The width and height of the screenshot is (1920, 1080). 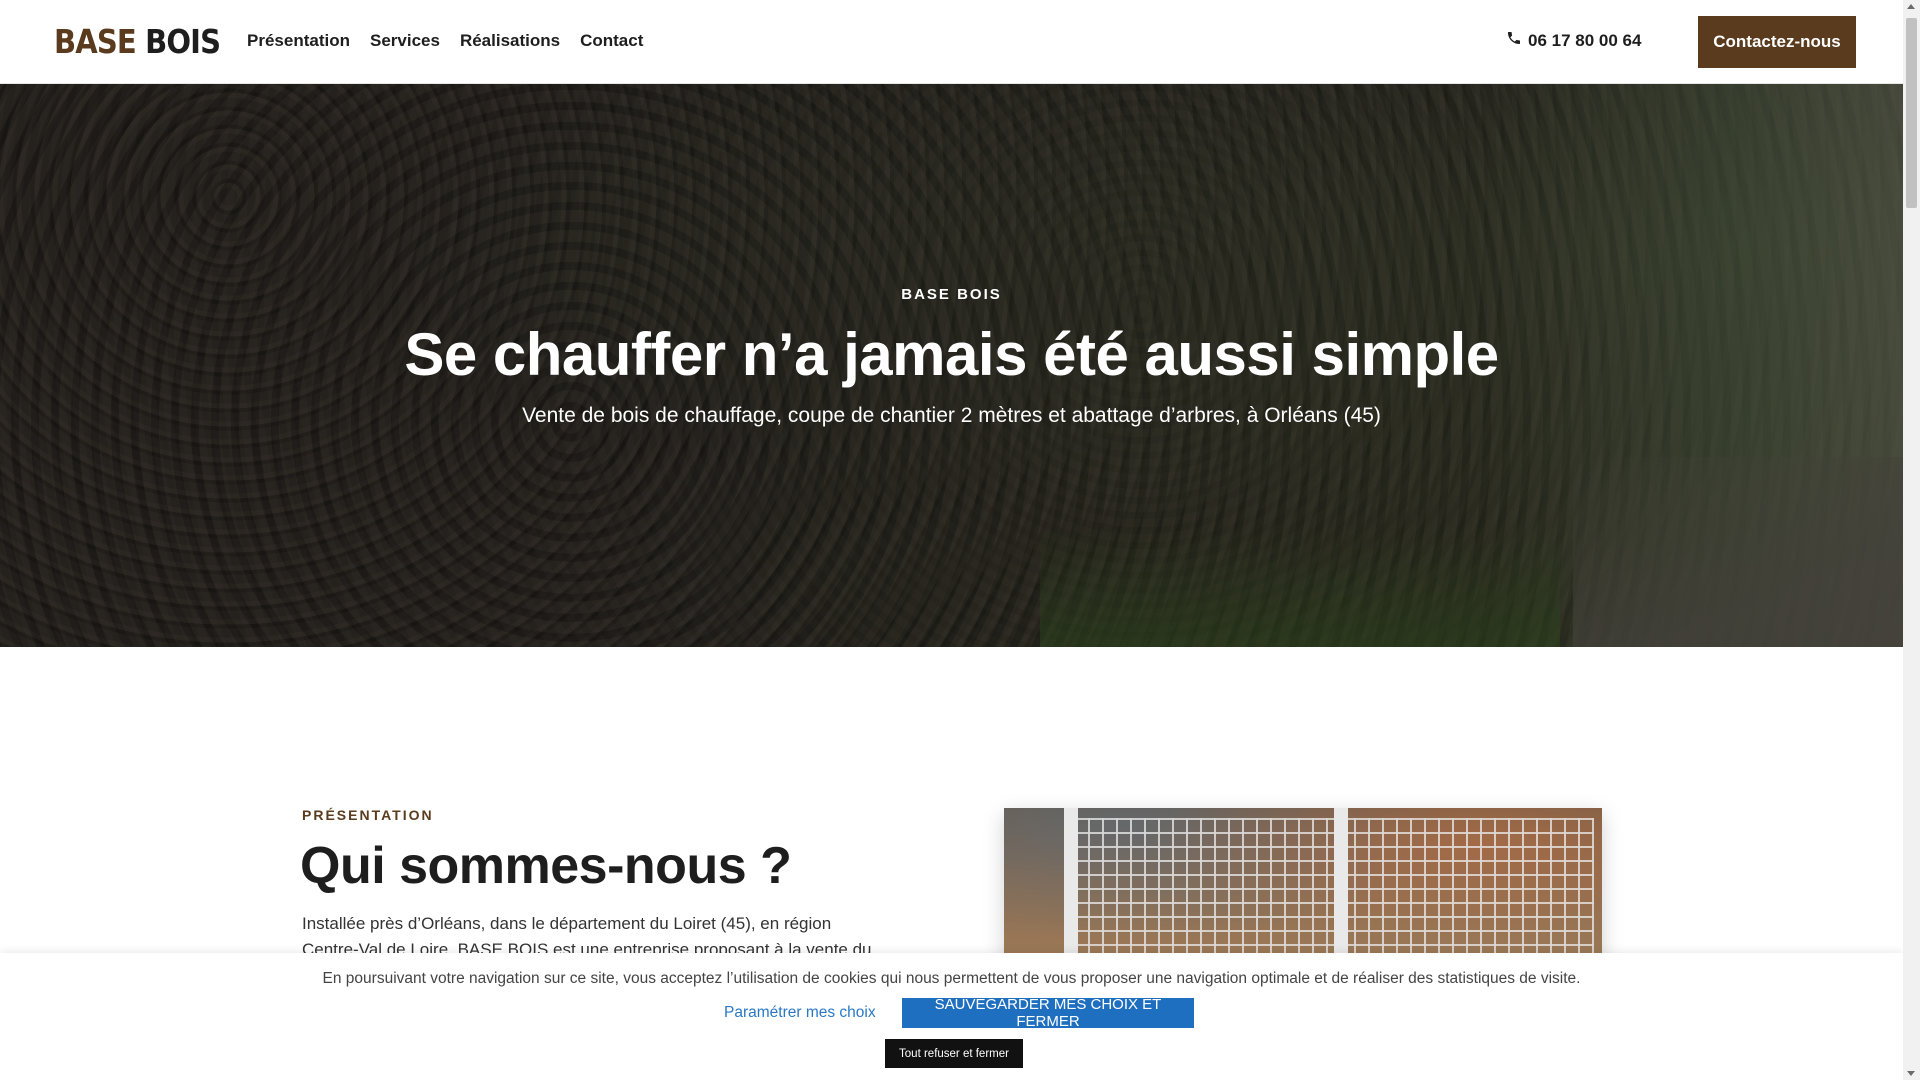 What do you see at coordinates (611, 41) in the screenshot?
I see `nav-item-contact: Contact` at bounding box center [611, 41].